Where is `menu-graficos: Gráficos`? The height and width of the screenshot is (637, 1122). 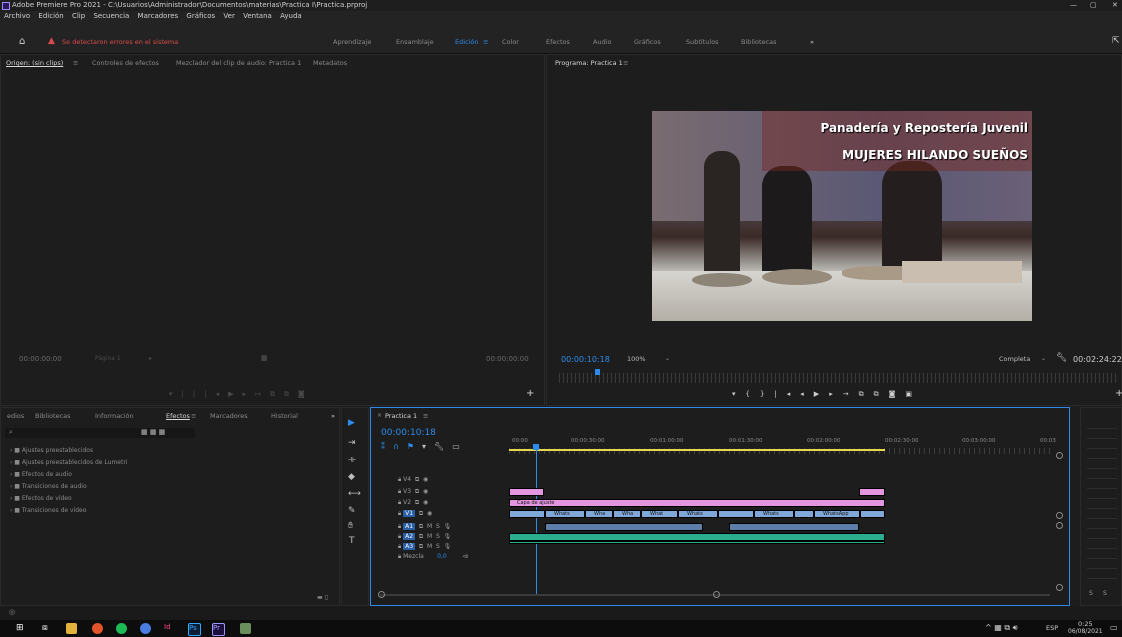 menu-graficos: Gráficos is located at coordinates (200, 16).